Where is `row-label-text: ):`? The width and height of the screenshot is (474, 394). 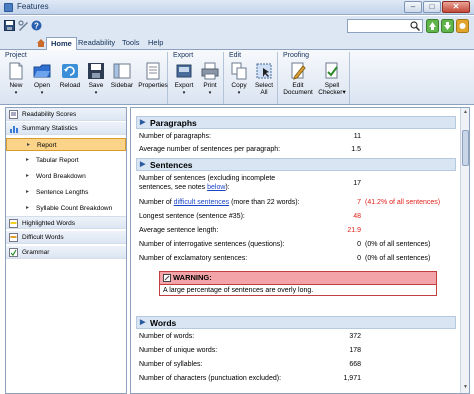
row-label-text: ): is located at coordinates (227, 187).